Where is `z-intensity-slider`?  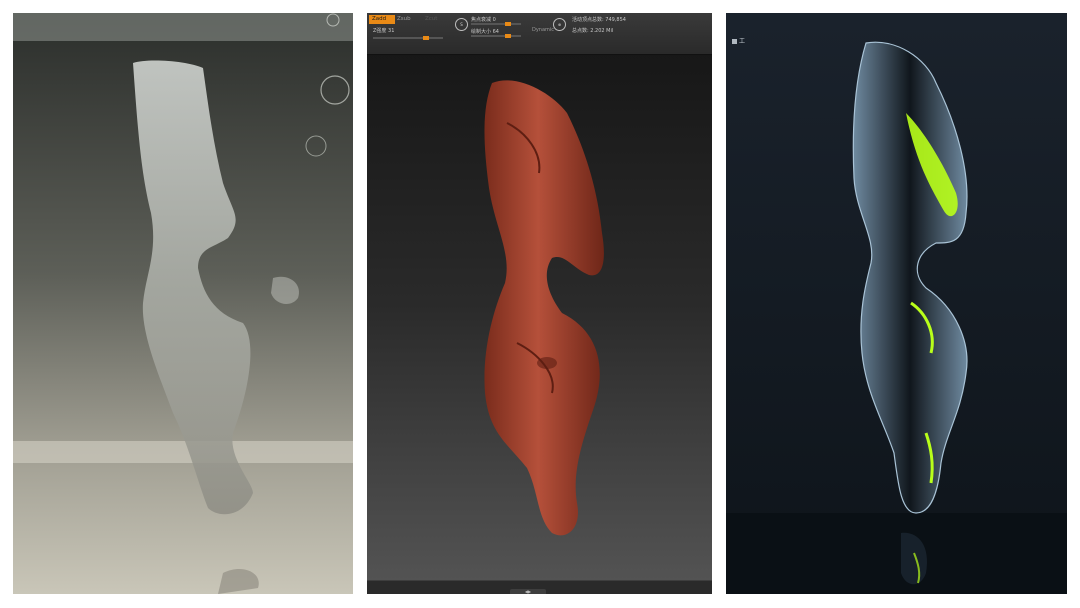 z-intensity-slider is located at coordinates (408, 38).